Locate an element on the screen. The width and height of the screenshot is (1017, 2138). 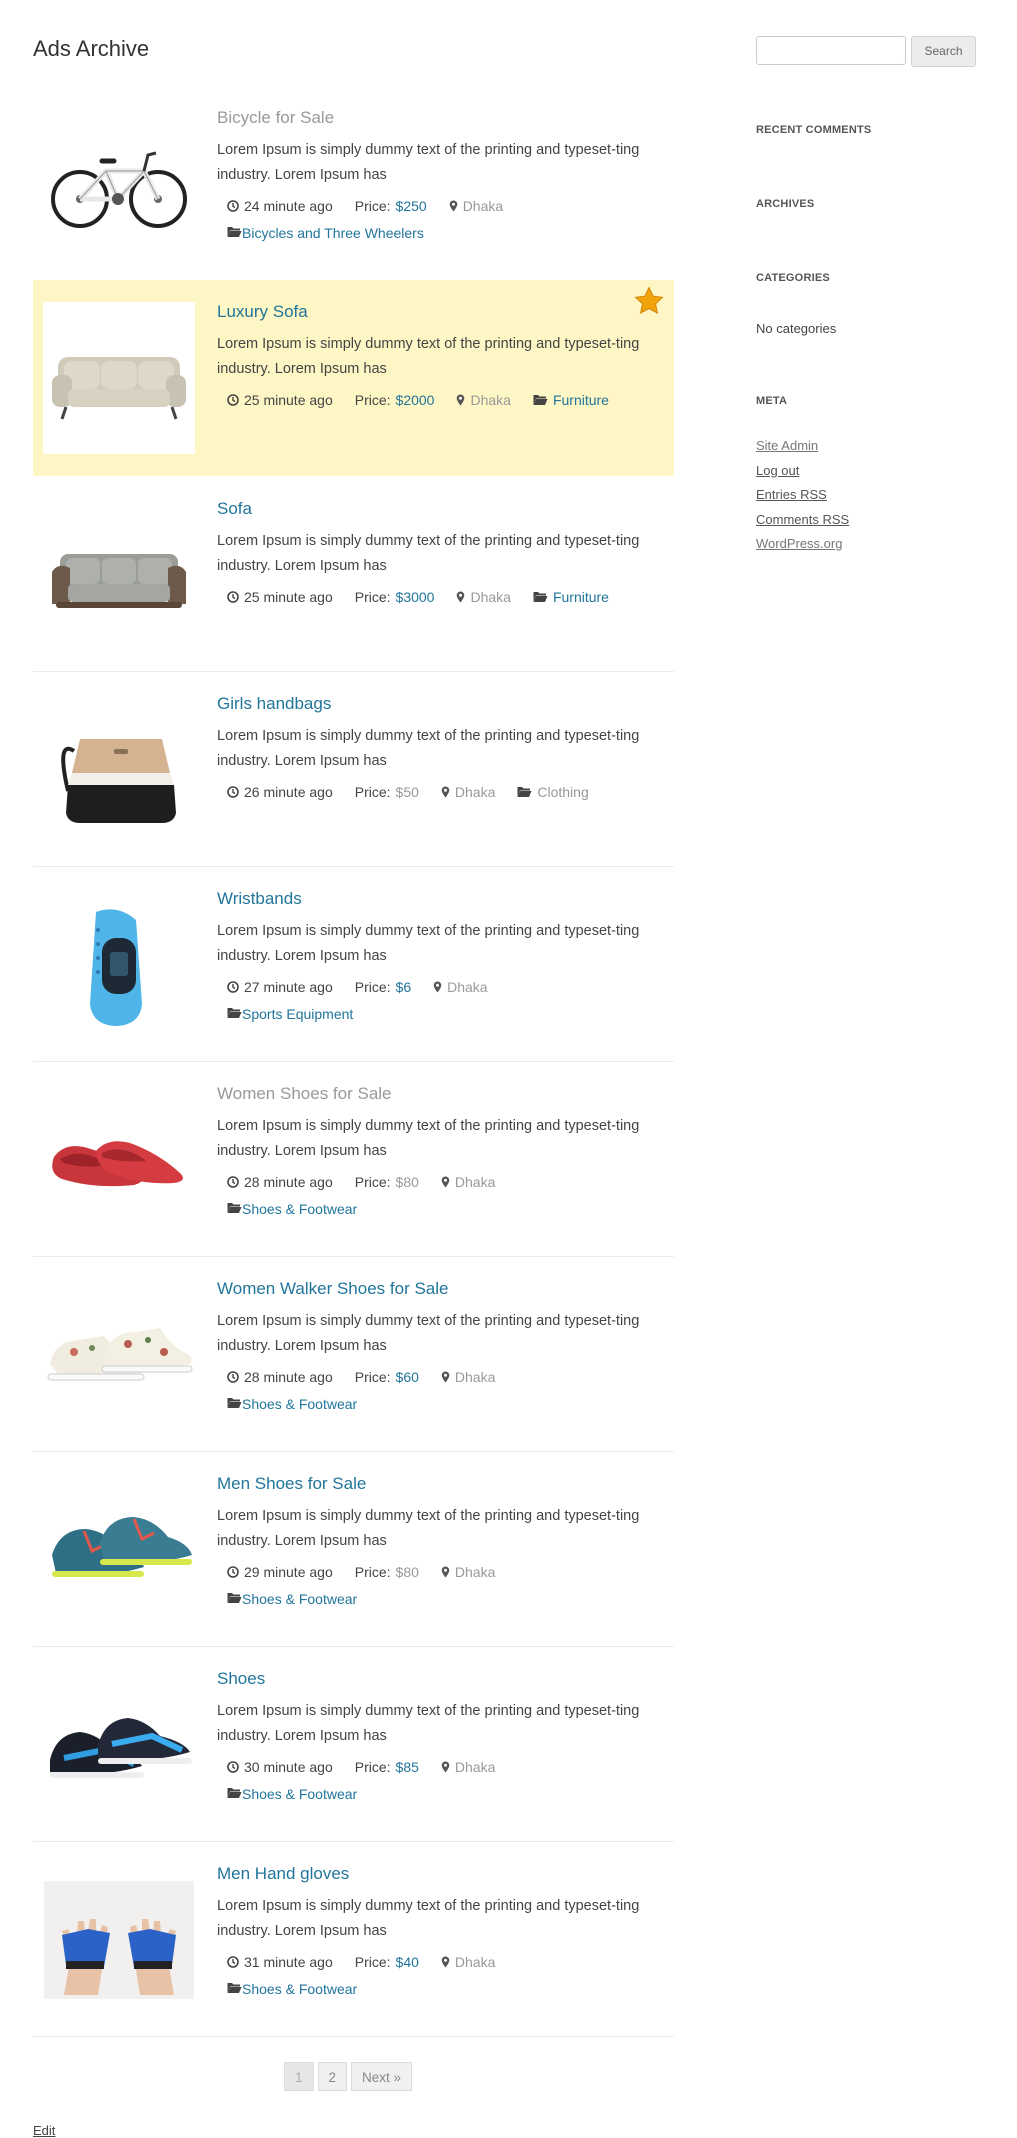
search-input is located at coordinates (831, 50).